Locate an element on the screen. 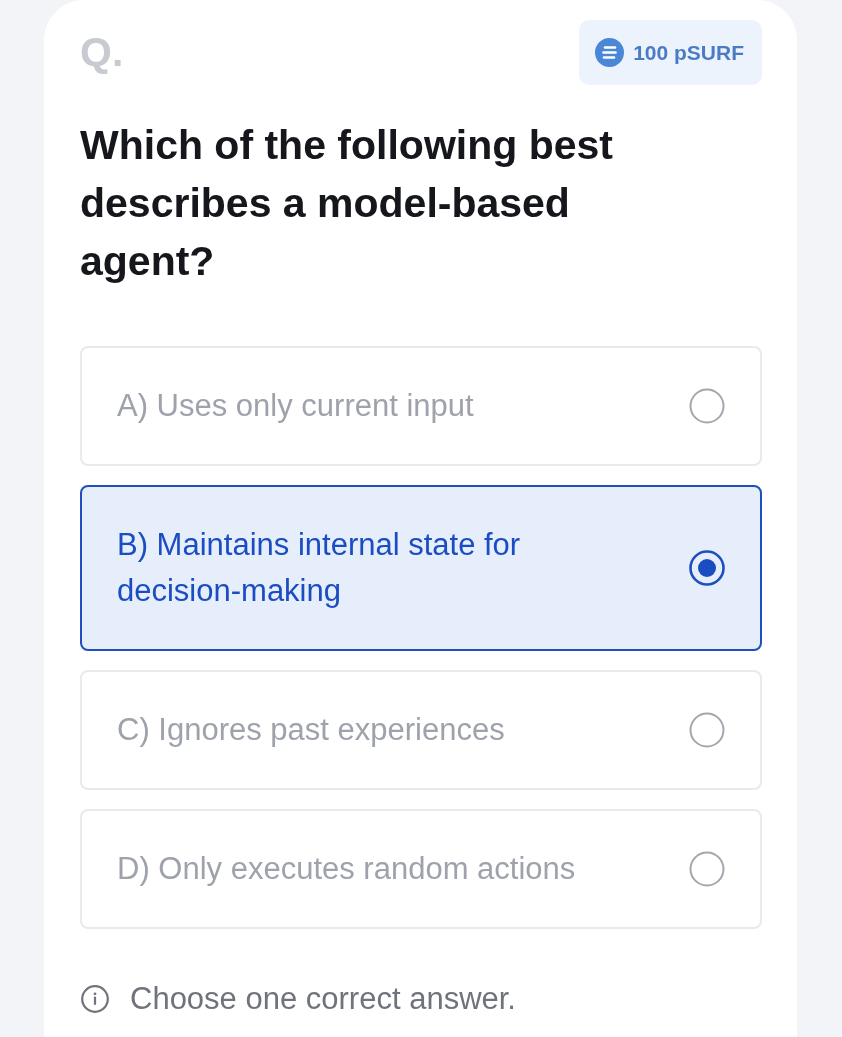 The width and height of the screenshot is (842, 1037). question-label: Q. is located at coordinates (102, 52).